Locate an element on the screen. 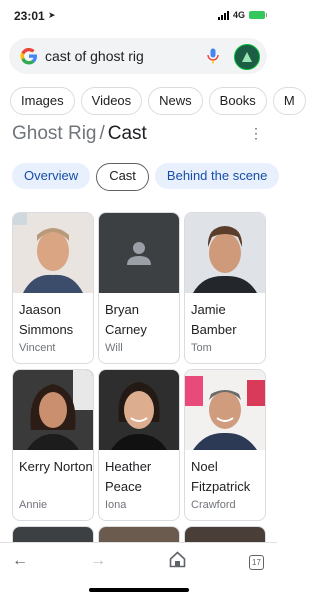  tab-overview: Overview is located at coordinates (51, 176).